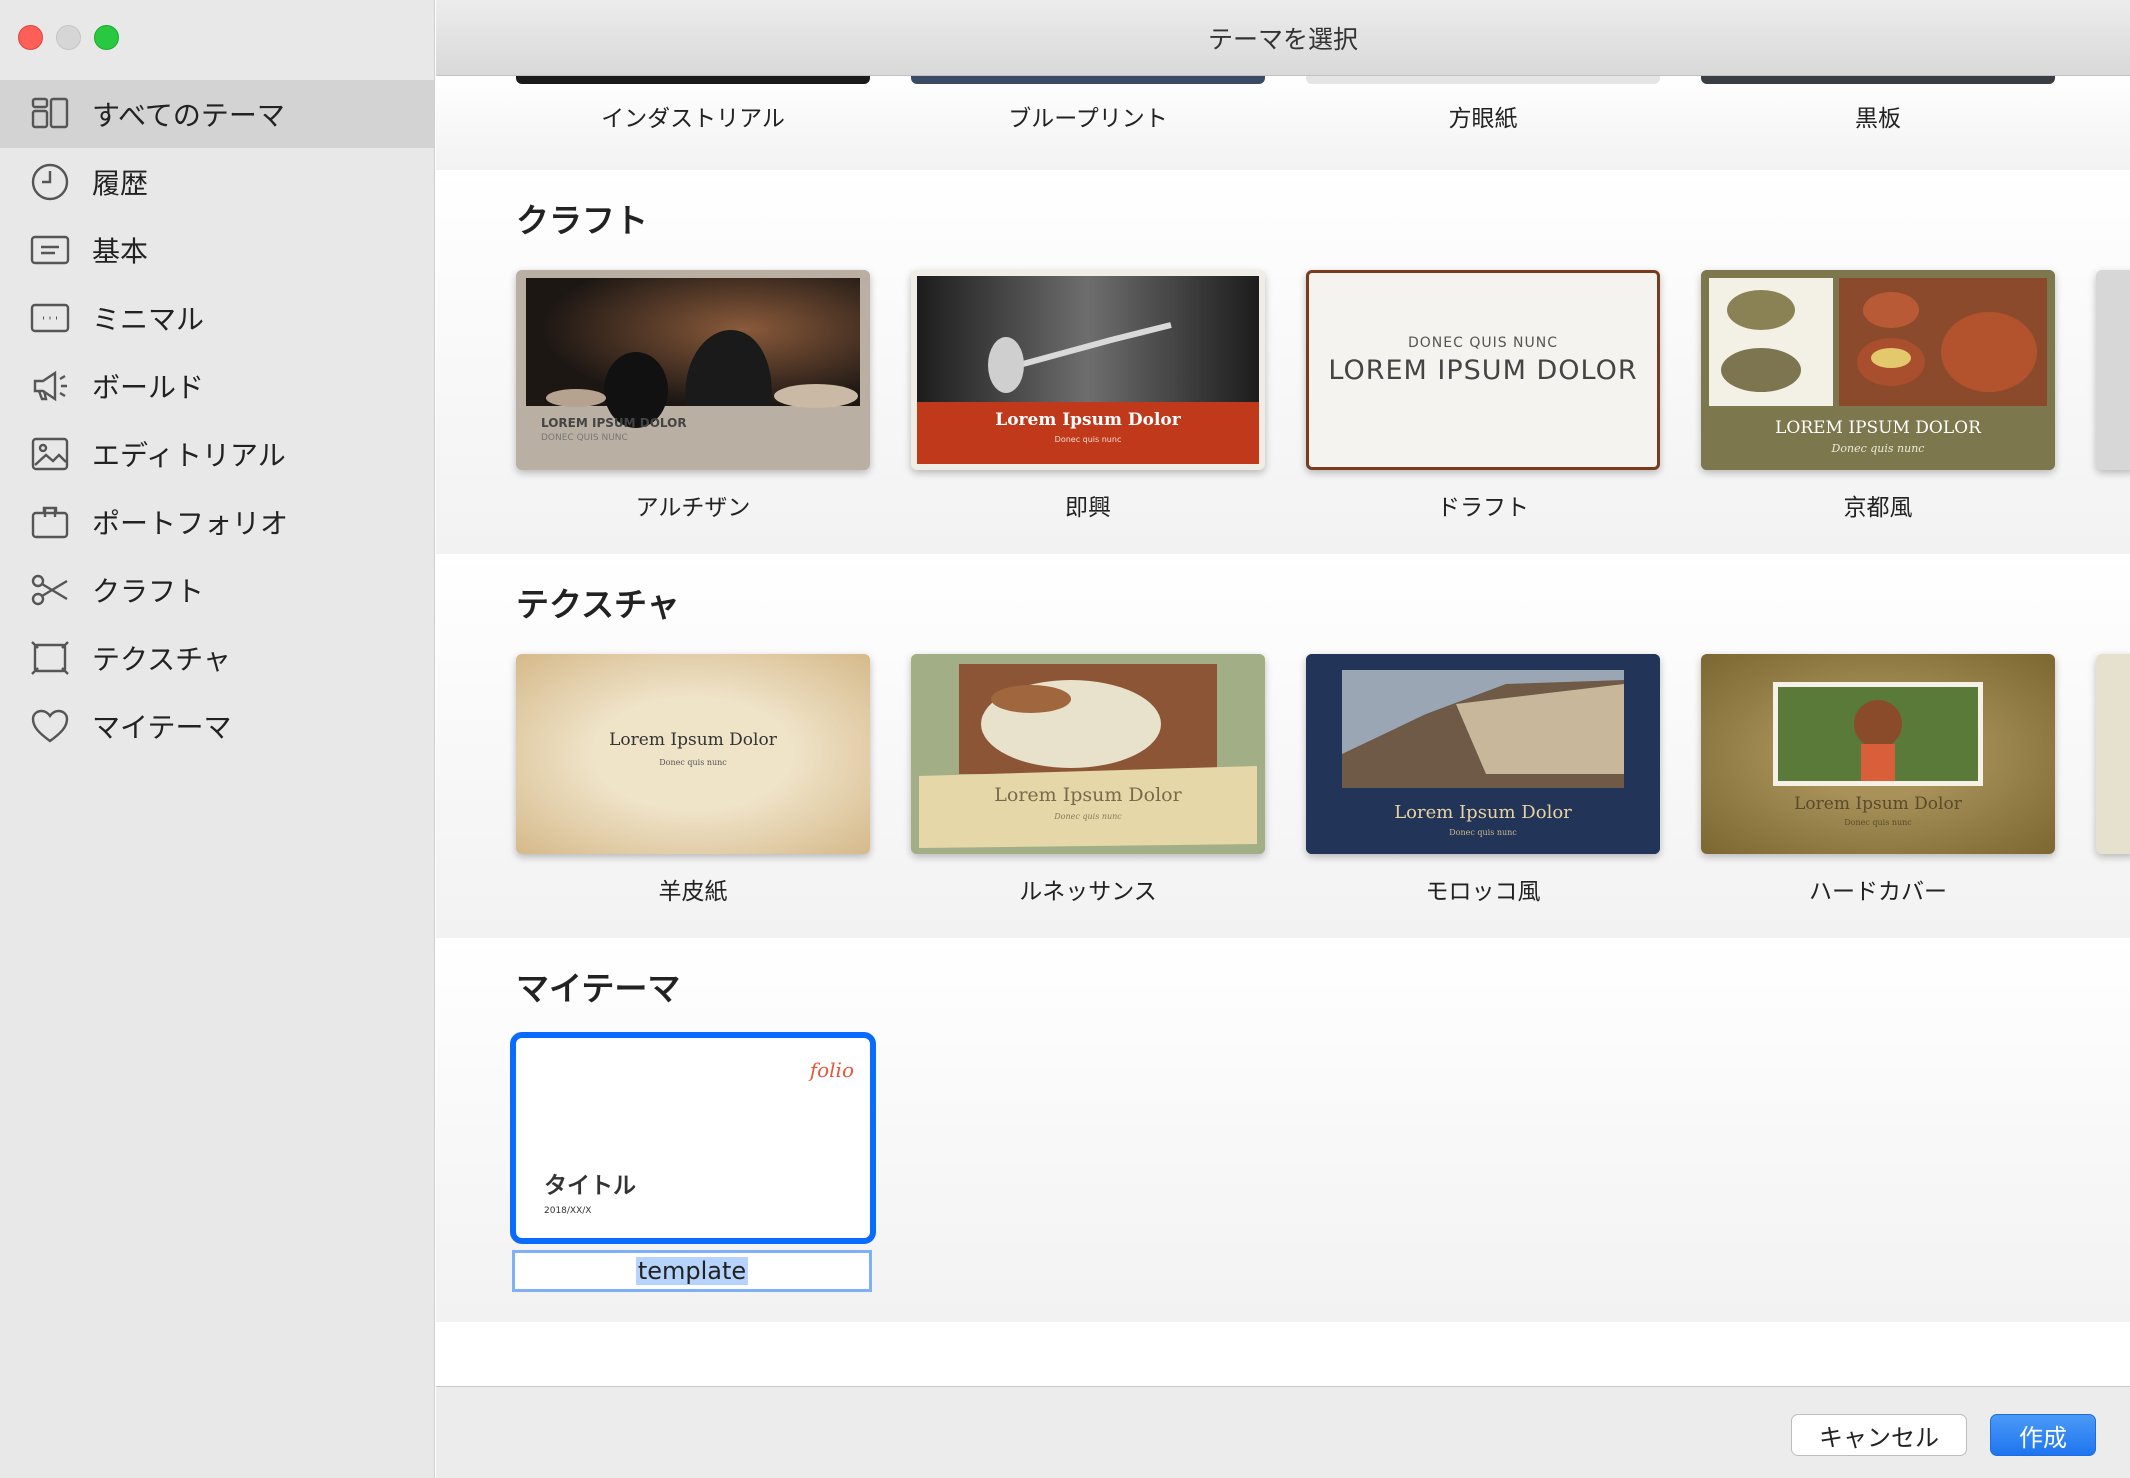 This screenshot has height=1478, width=2130. Describe the element at coordinates (831, 1070) in the screenshot. I see `folio-logo: folio` at that location.